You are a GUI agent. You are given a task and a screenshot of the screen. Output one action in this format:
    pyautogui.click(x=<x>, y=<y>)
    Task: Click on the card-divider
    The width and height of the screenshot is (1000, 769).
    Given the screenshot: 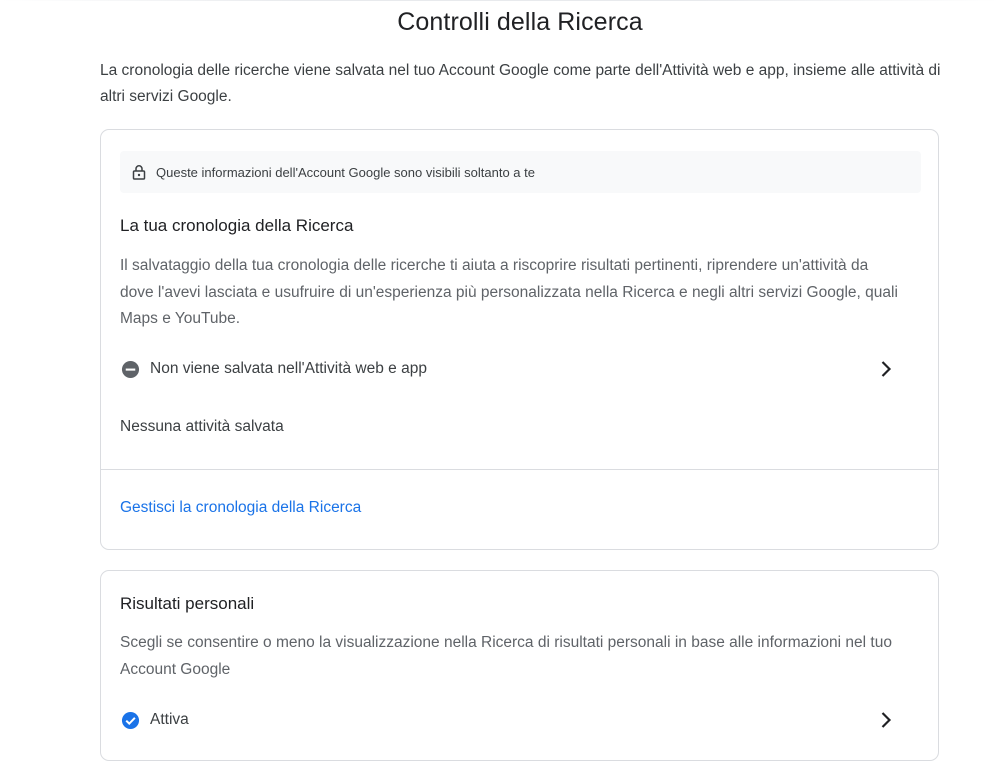 What is the action you would take?
    pyautogui.click(x=519, y=469)
    